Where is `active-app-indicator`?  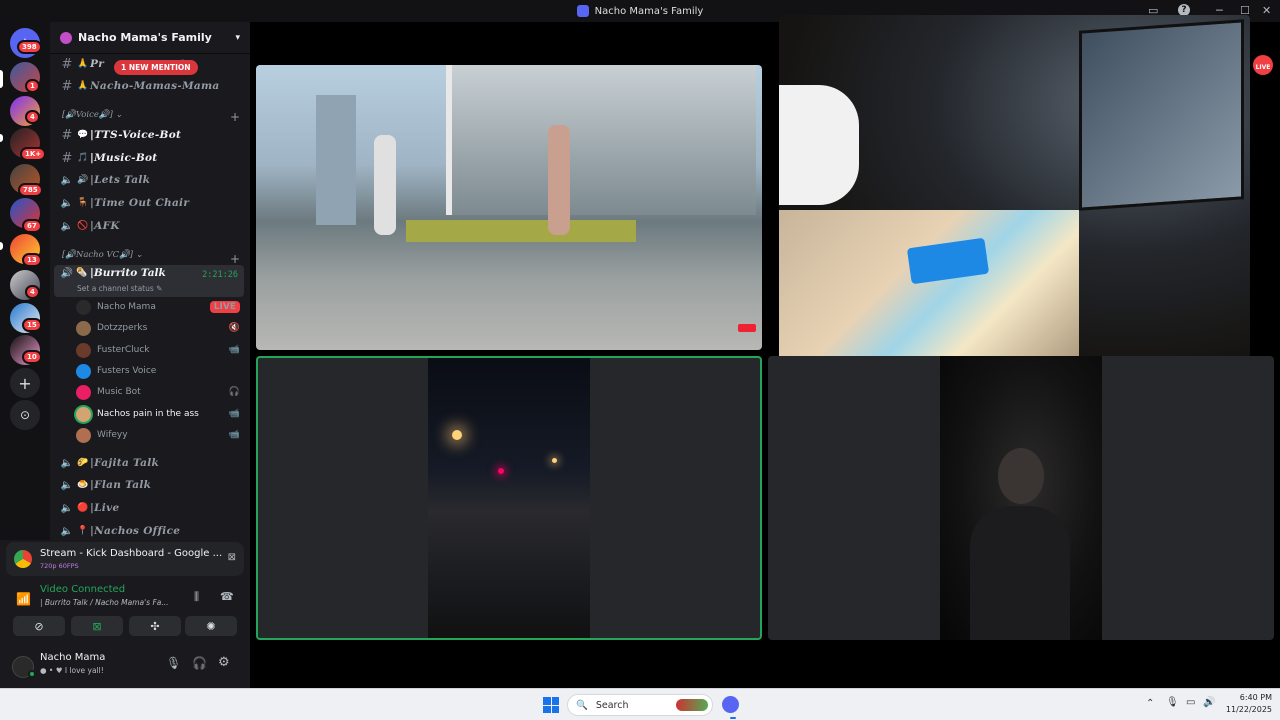
active-app-indicator is located at coordinates (733, 718).